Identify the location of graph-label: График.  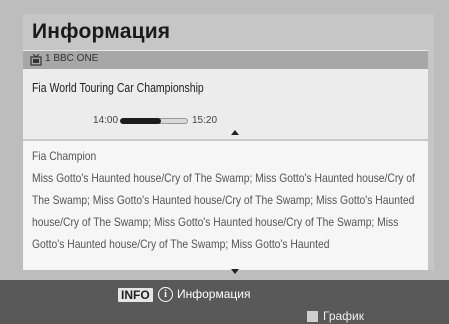
(343, 316).